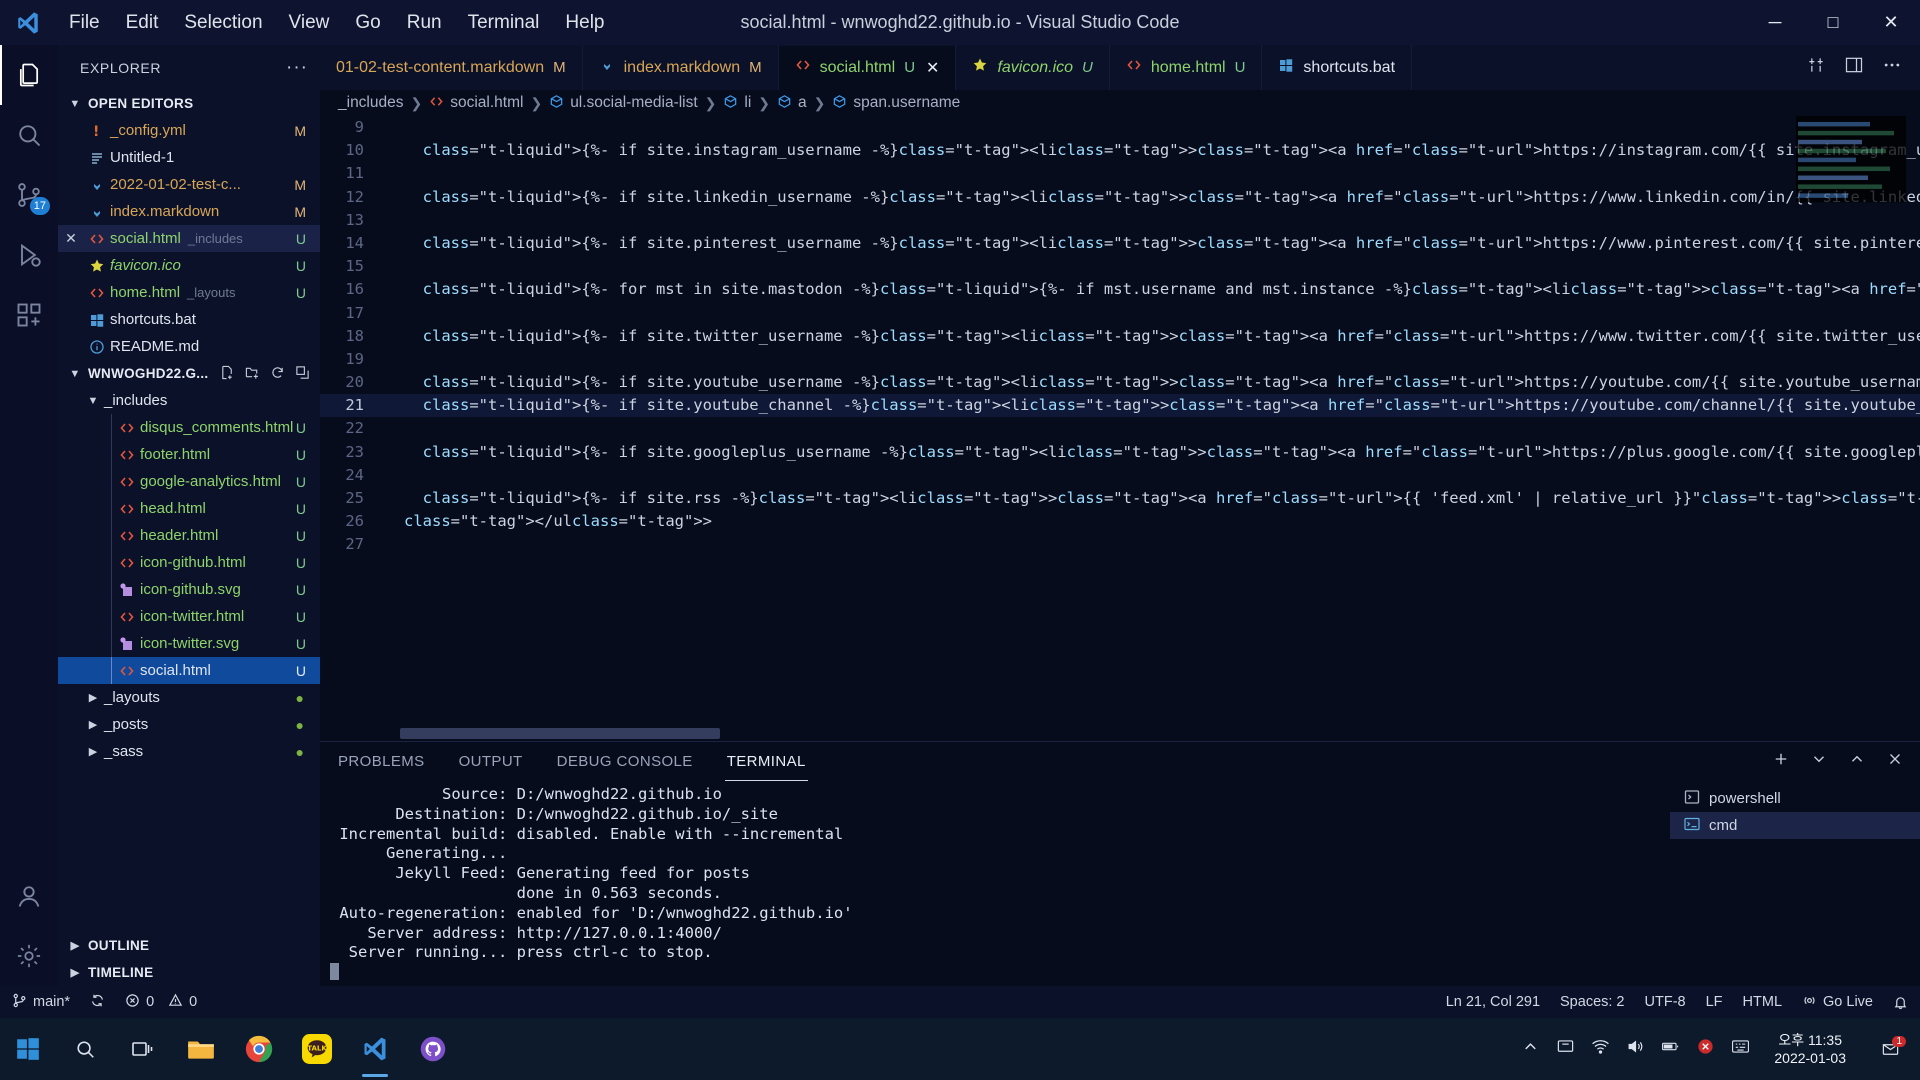 The height and width of the screenshot is (1080, 1920). What do you see at coordinates (625, 761) in the screenshot?
I see `tab-debug-console: DEBUG CONSOLE` at bounding box center [625, 761].